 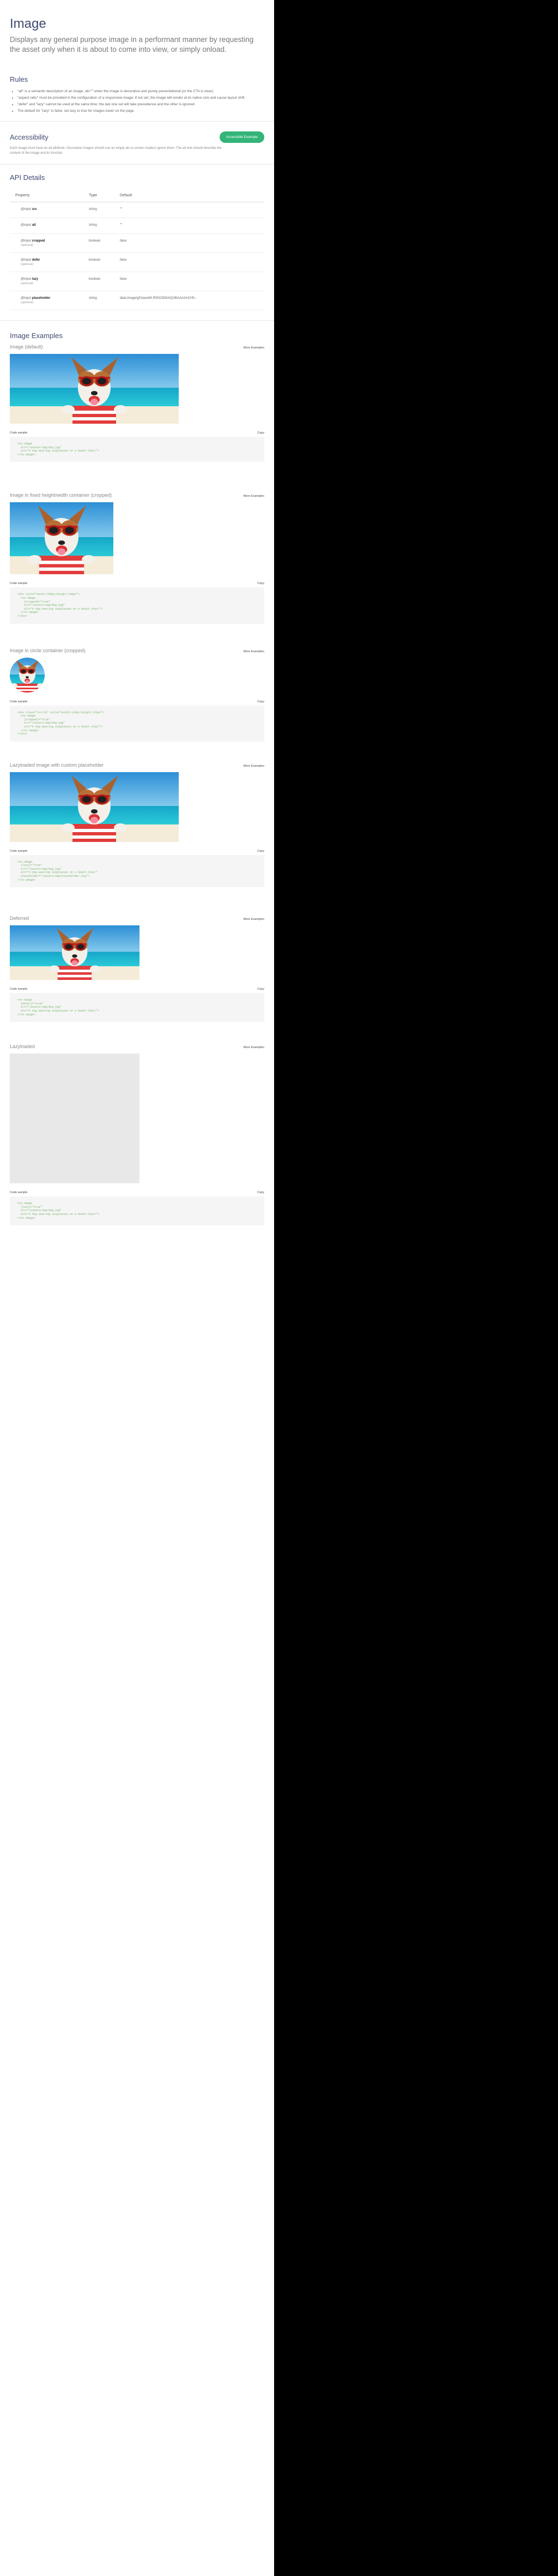 I want to click on column-header: Property, so click(x=46, y=195).